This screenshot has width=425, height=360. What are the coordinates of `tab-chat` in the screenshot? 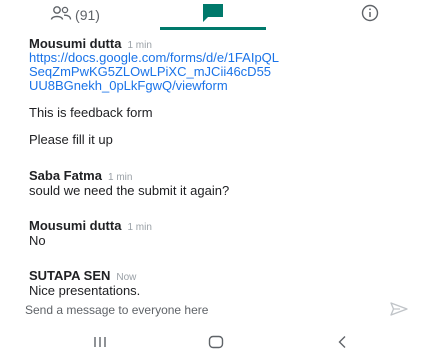 It's located at (213, 15).